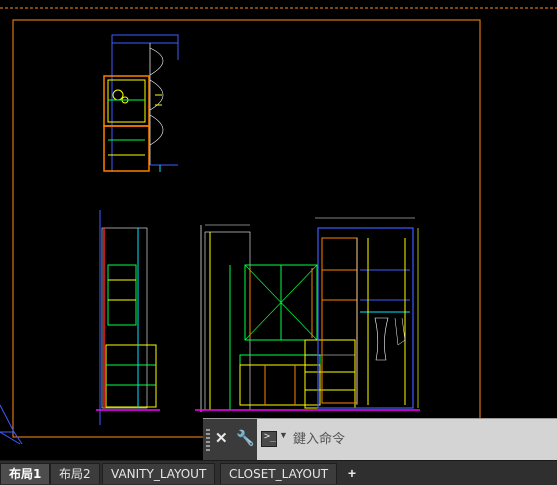 The image size is (557, 485). I want to click on tab-layout2: 布局2, so click(75, 473).